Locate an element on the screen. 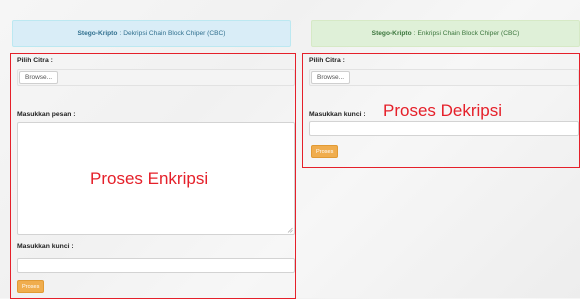  kunci-input-dekripsi is located at coordinates (444, 128).